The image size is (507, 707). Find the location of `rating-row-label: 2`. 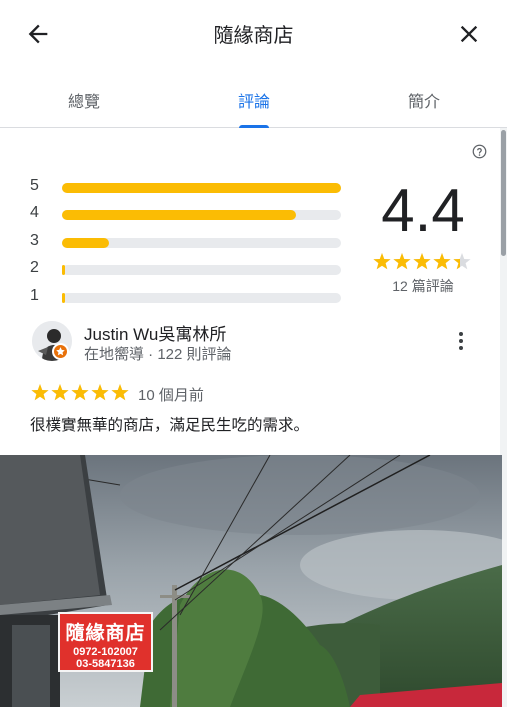

rating-row-label: 2 is located at coordinates (34, 267).